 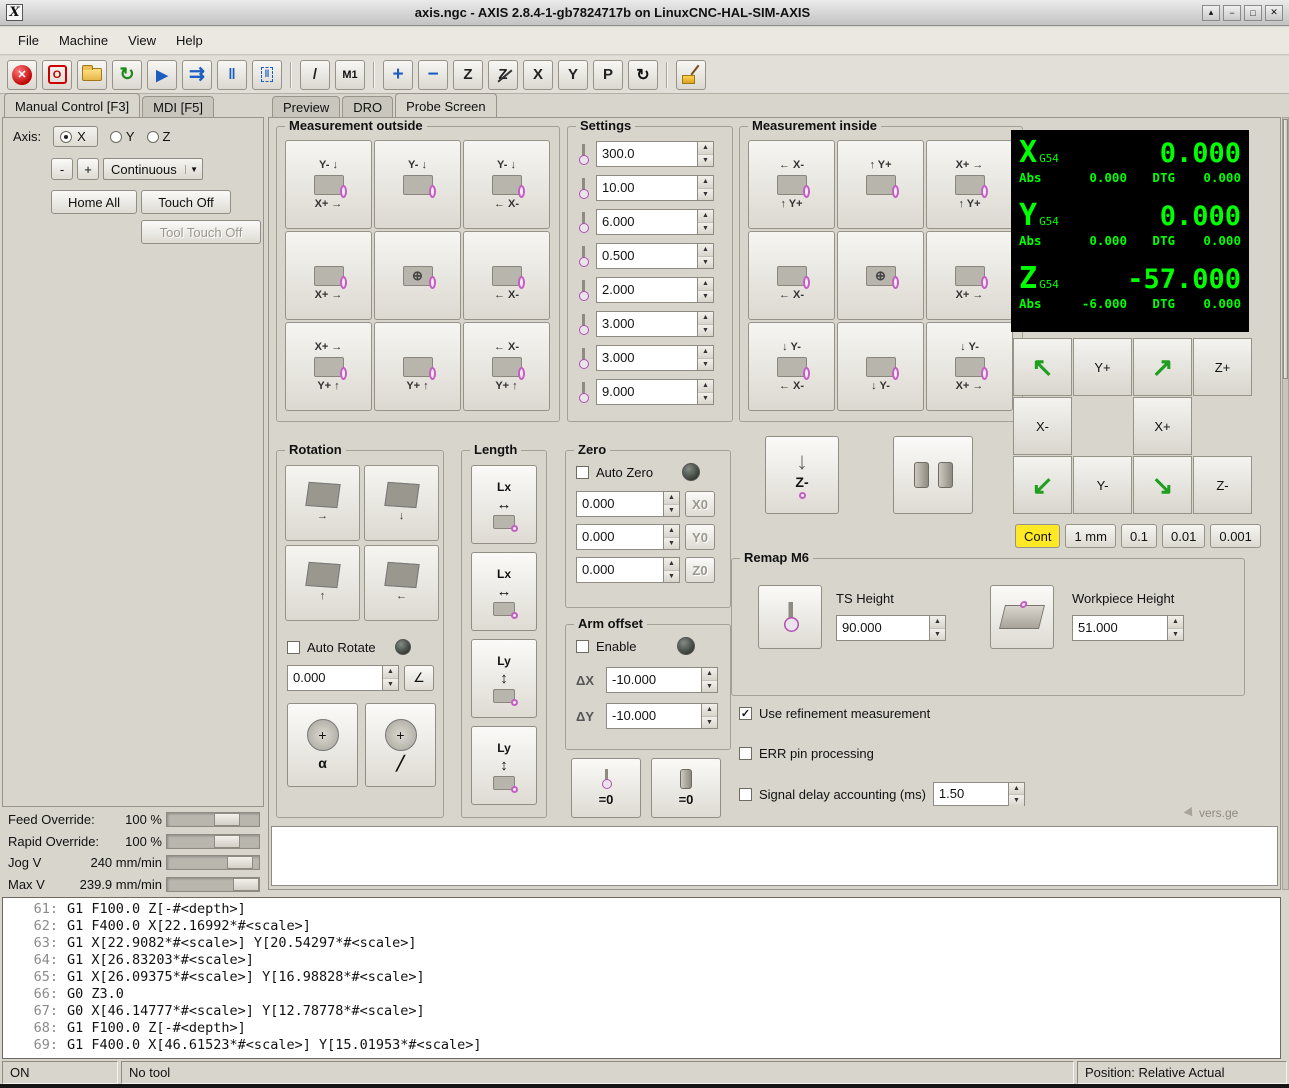 I want to click on jog-diag-nw-button: ↖, so click(x=1042, y=367).